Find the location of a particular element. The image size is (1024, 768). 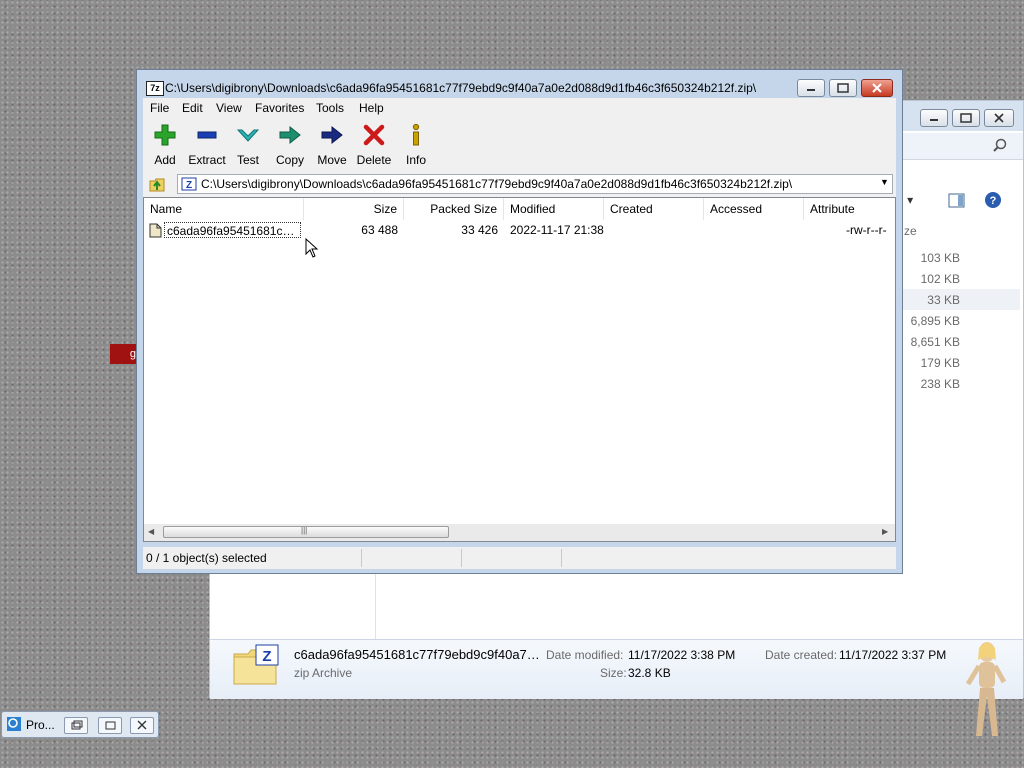

column-header-size: Size is located at coordinates (354, 209).